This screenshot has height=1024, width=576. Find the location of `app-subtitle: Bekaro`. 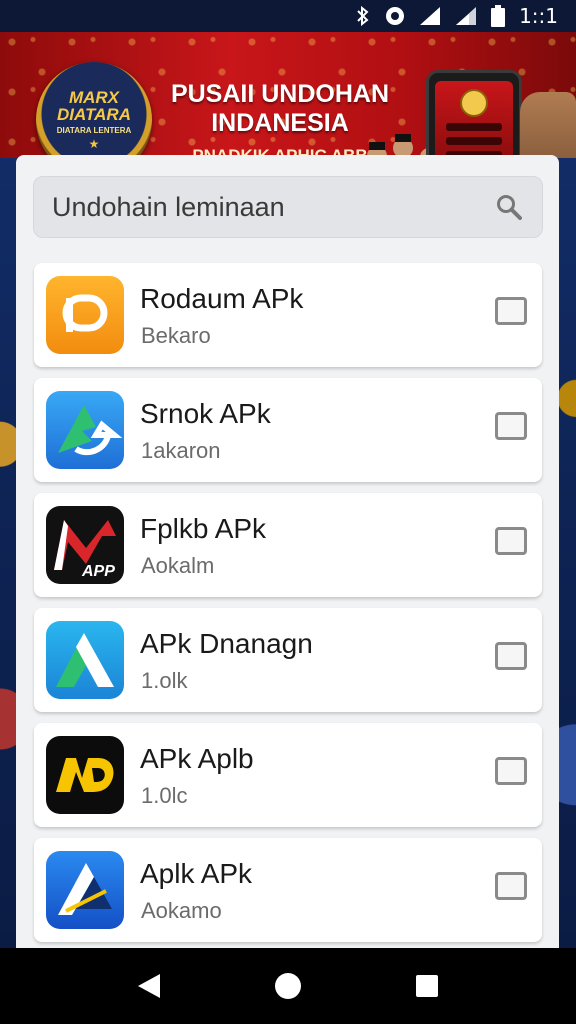

app-subtitle: Bekaro is located at coordinates (176, 335).